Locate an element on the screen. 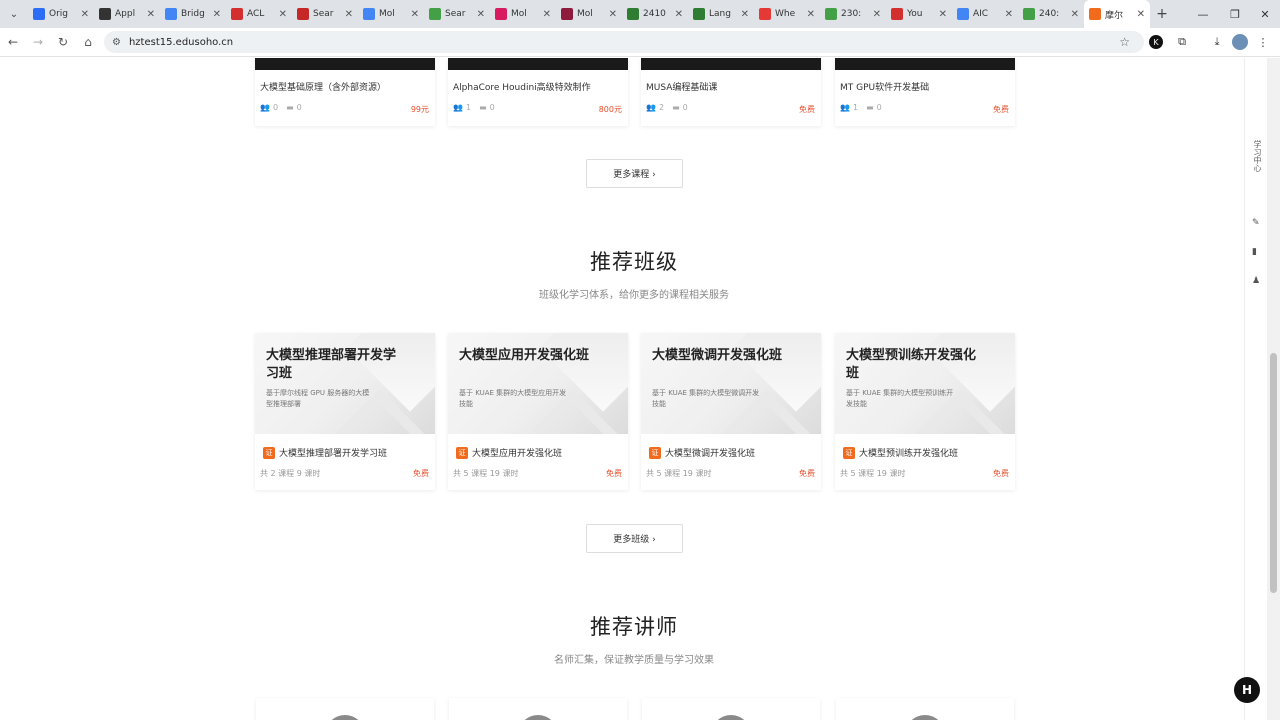 Image resolution: width=1280 pixels, height=720 pixels. more-courses-button: 更多课程 › is located at coordinates (634, 173).